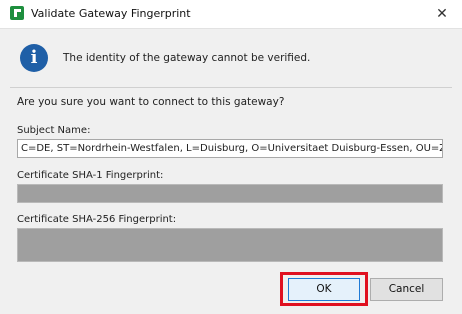 Image resolution: width=462 pixels, height=314 pixels. I want to click on cancel-button: Cancel, so click(406, 289).